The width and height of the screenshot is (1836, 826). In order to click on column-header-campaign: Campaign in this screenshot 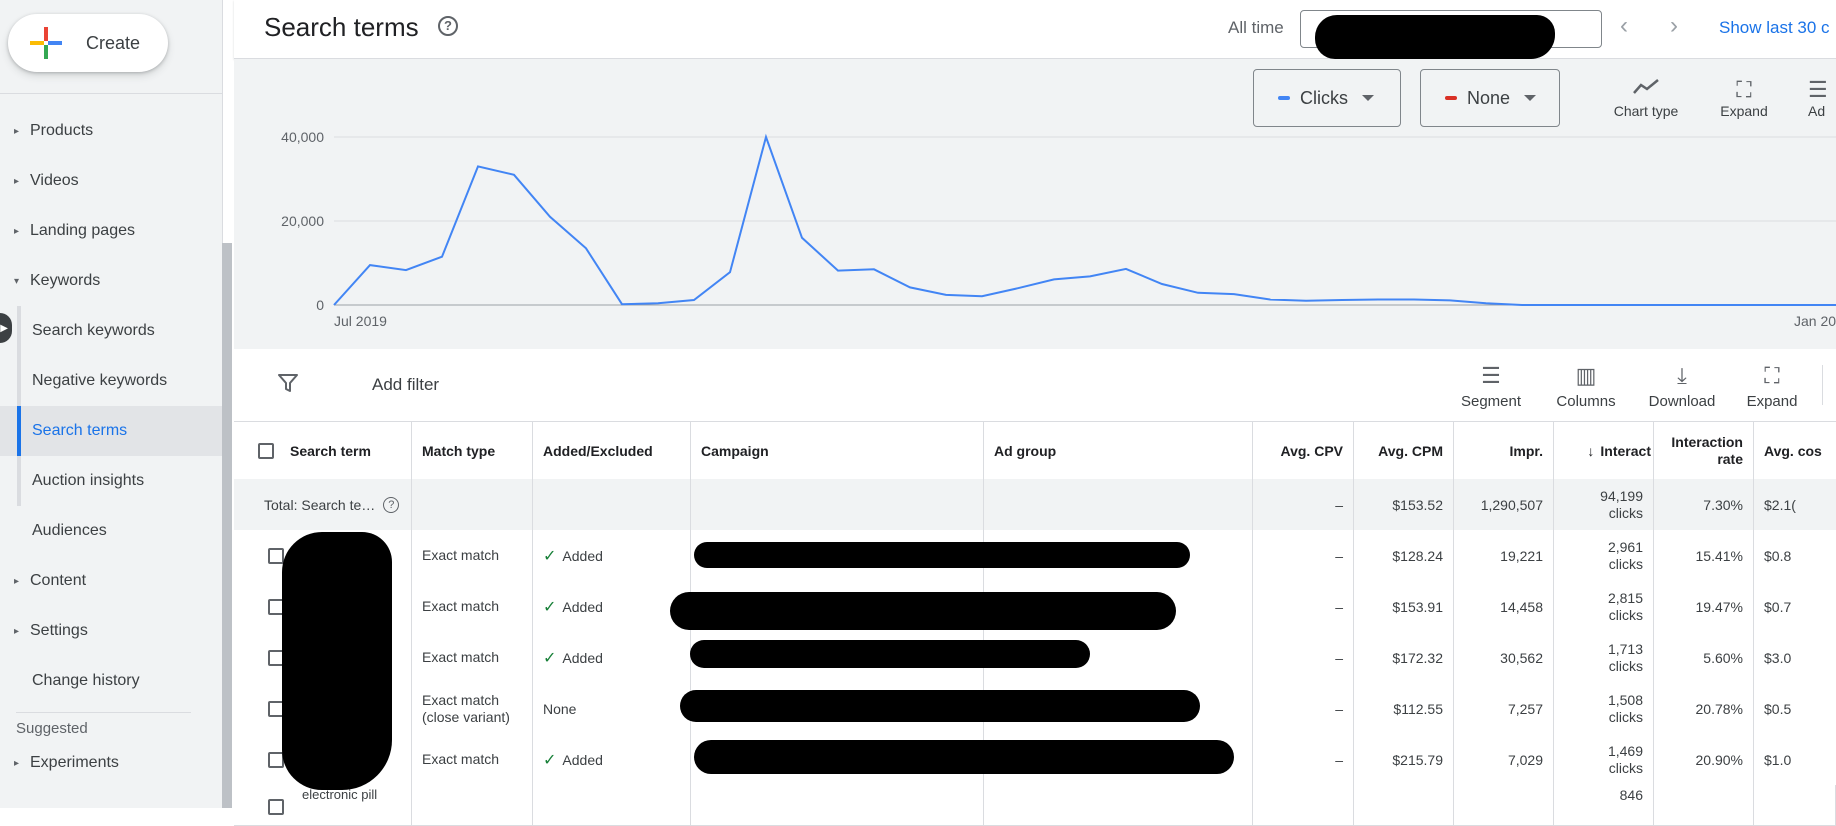, I will do `click(837, 450)`.